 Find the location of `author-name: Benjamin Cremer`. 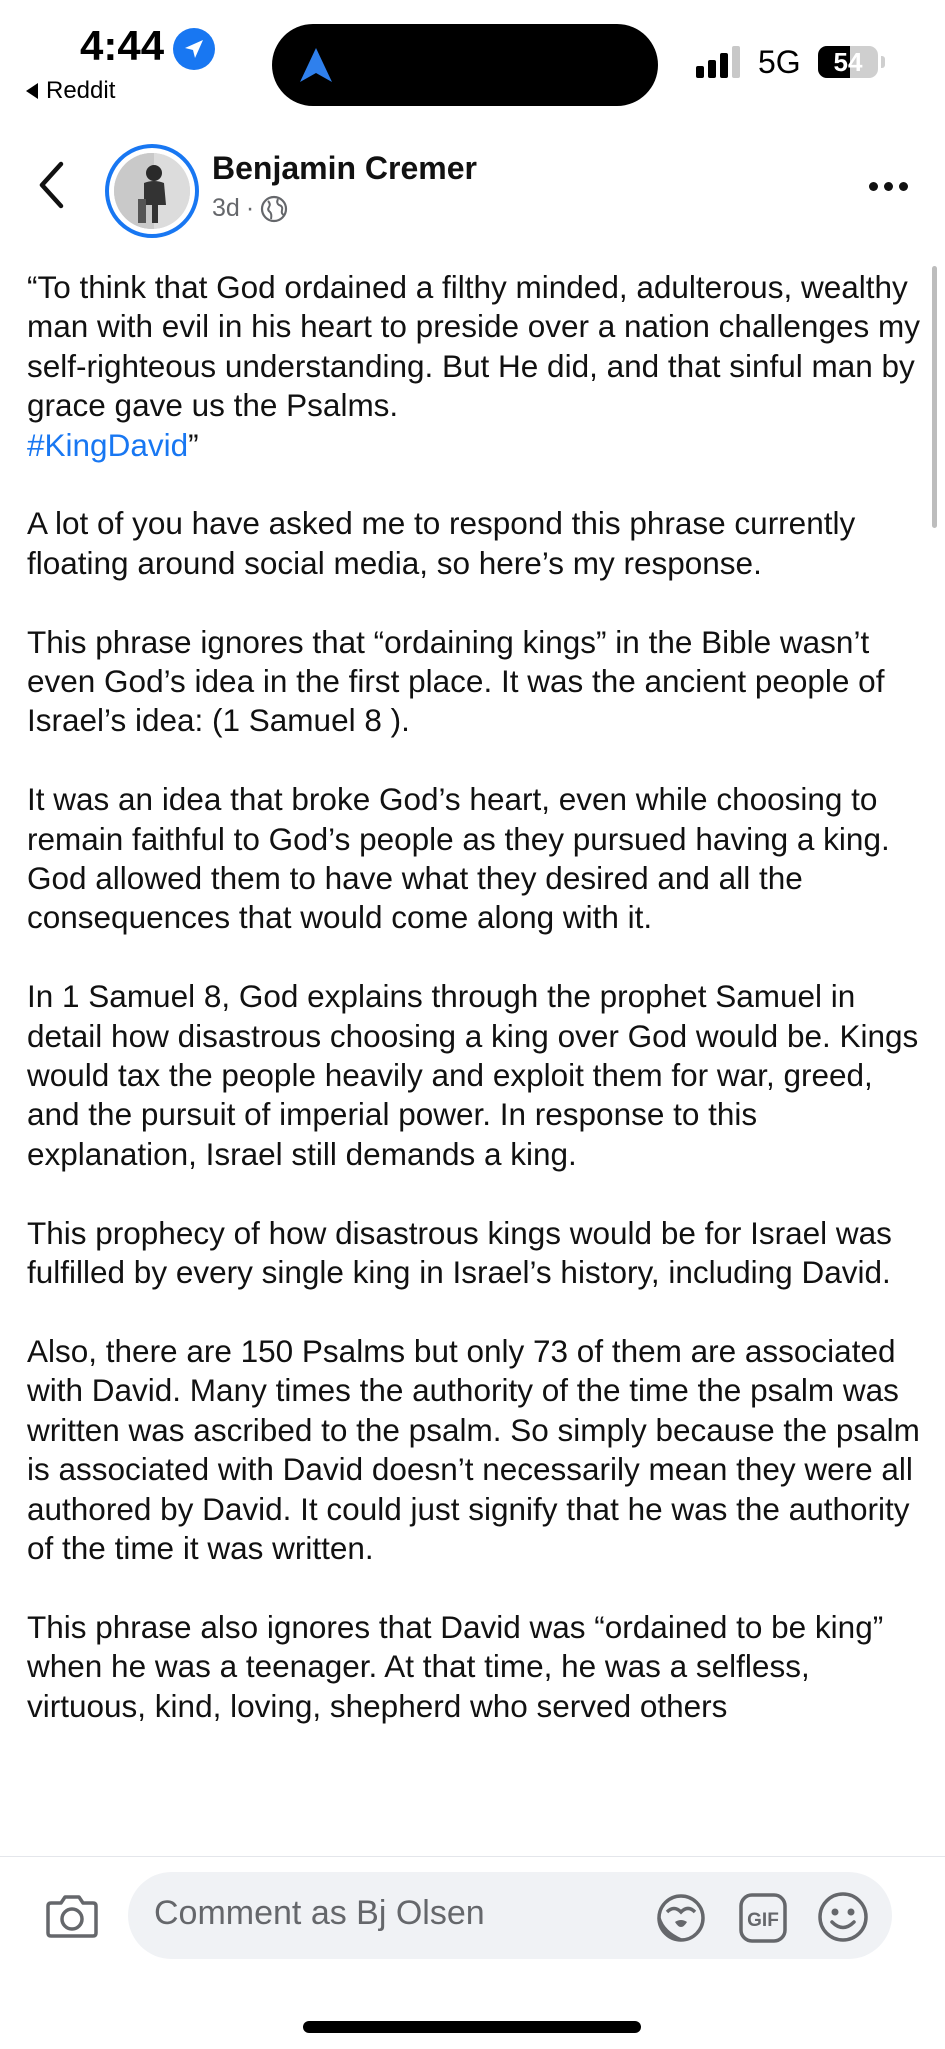

author-name: Benjamin Cremer is located at coordinates (344, 168).